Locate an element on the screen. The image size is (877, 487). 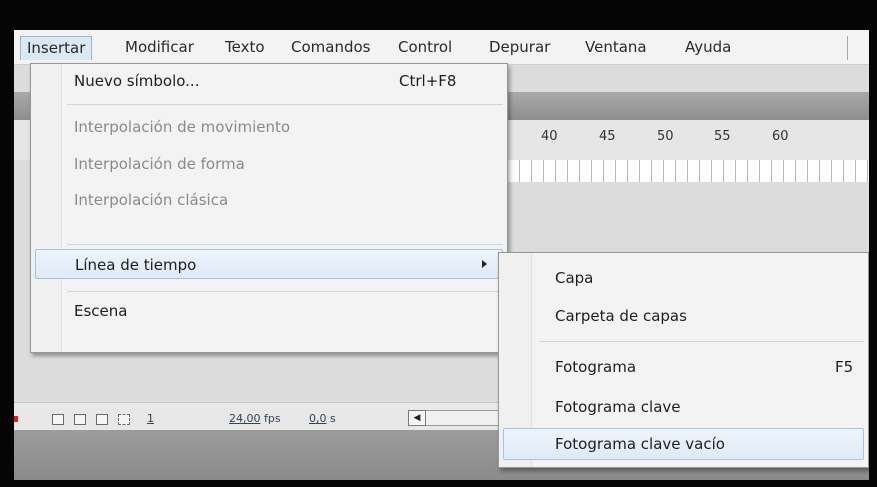
menu-item-scene: Escena is located at coordinates (269, 311).